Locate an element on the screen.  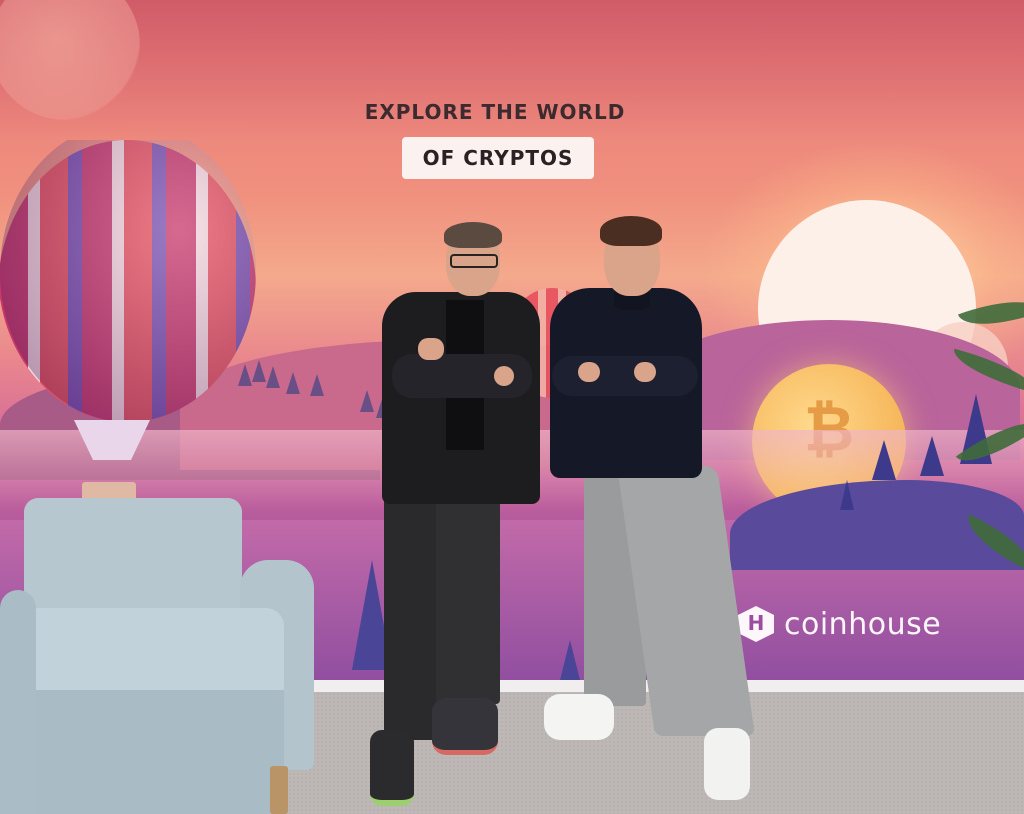
person-left-hair is located at coordinates (473, 235).